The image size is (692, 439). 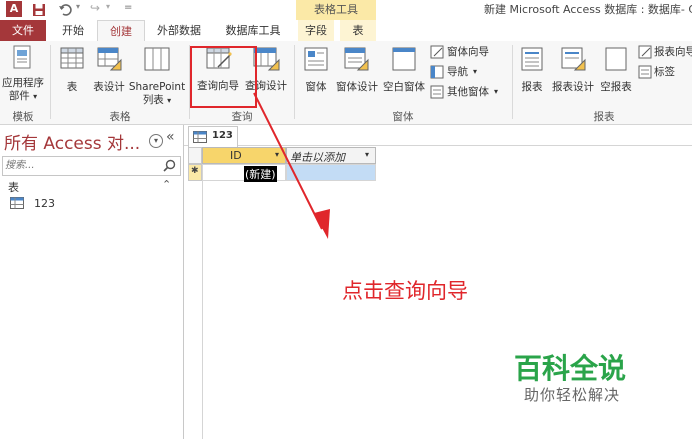 I want to click on ribbon-tab-row: 文件 开始 创建 外部数据 数据库工具 字段 表, so click(x=346, y=31).